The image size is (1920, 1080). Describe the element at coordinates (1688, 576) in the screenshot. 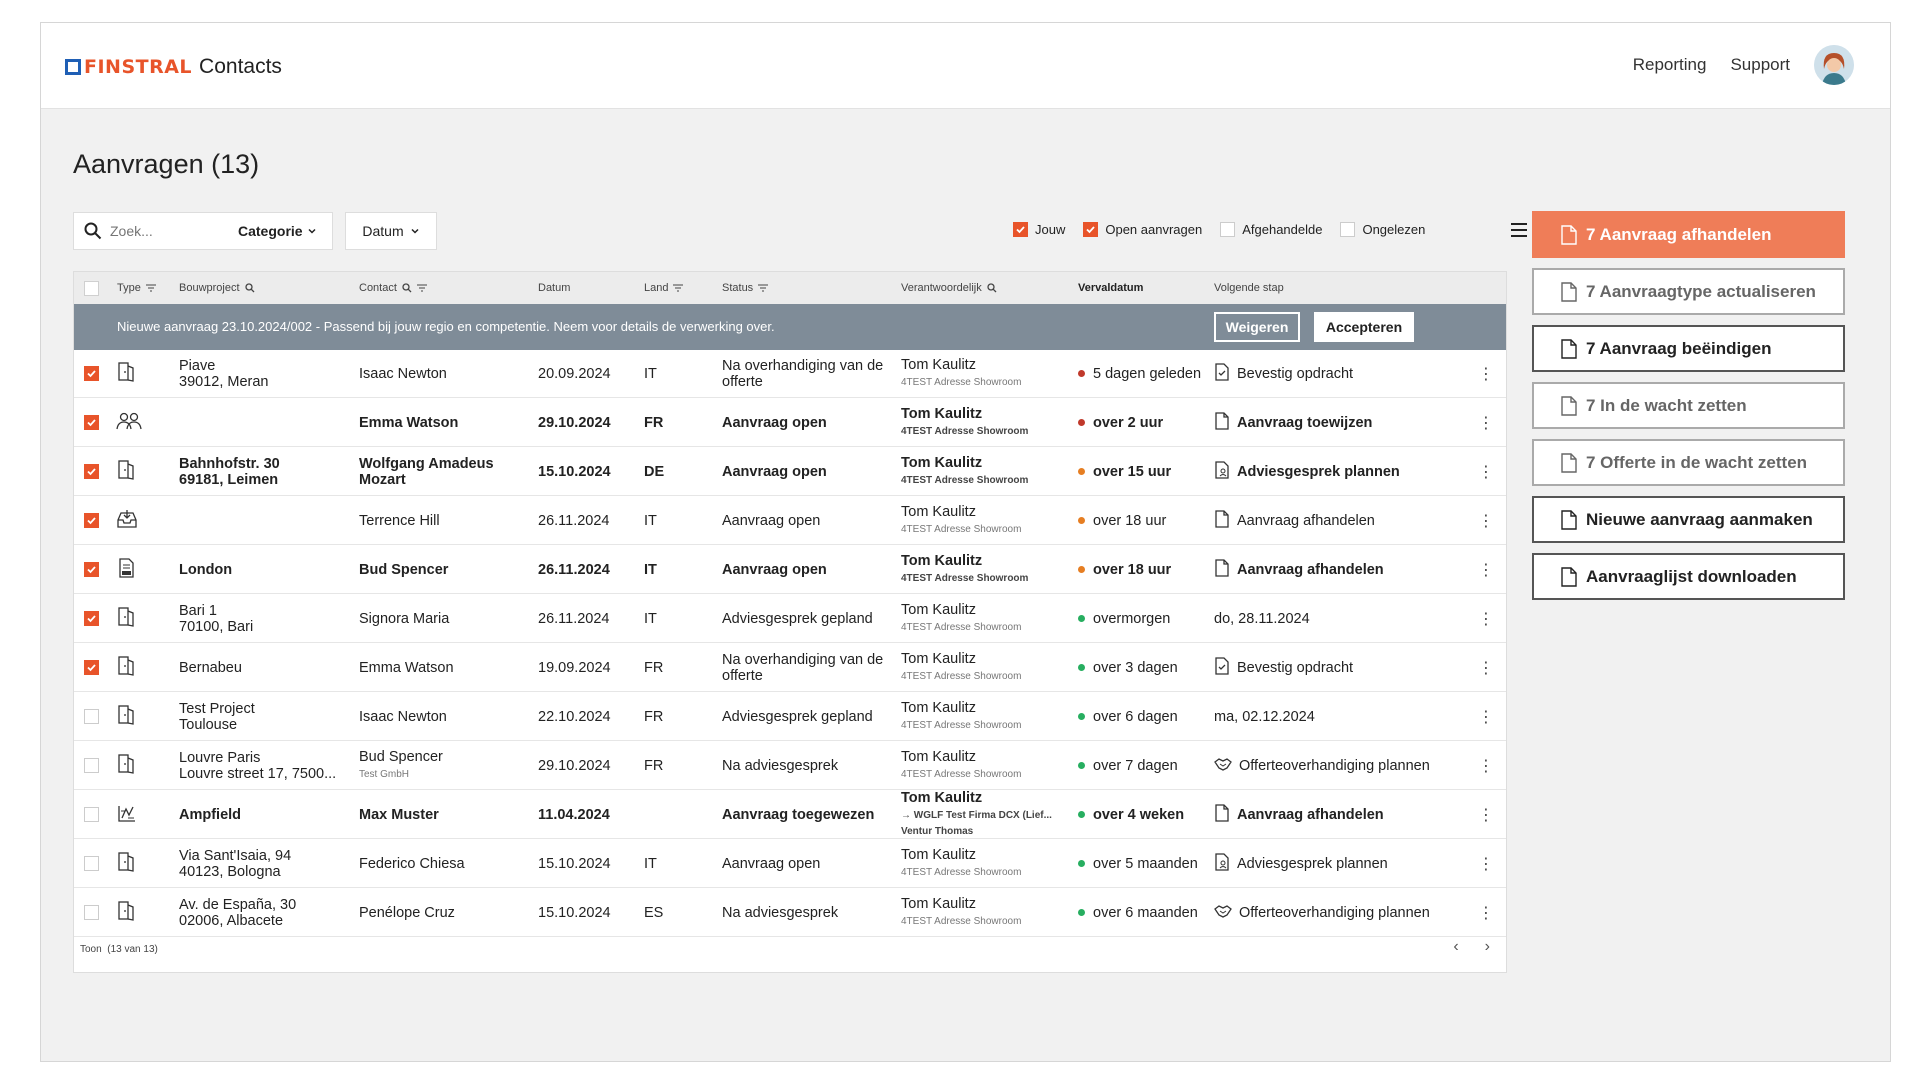

I see `action-button-6: Aanvraaglijst downloaden` at that location.